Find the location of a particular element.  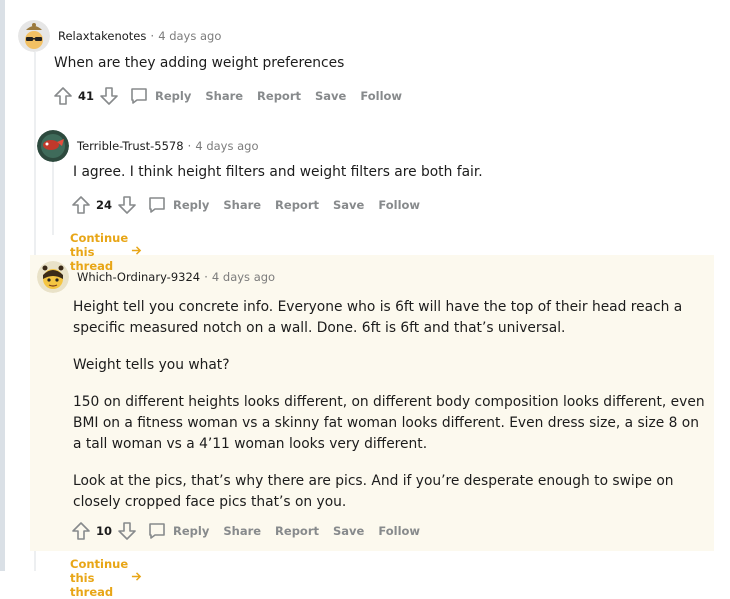

vote-count: 10 is located at coordinates (104, 531).